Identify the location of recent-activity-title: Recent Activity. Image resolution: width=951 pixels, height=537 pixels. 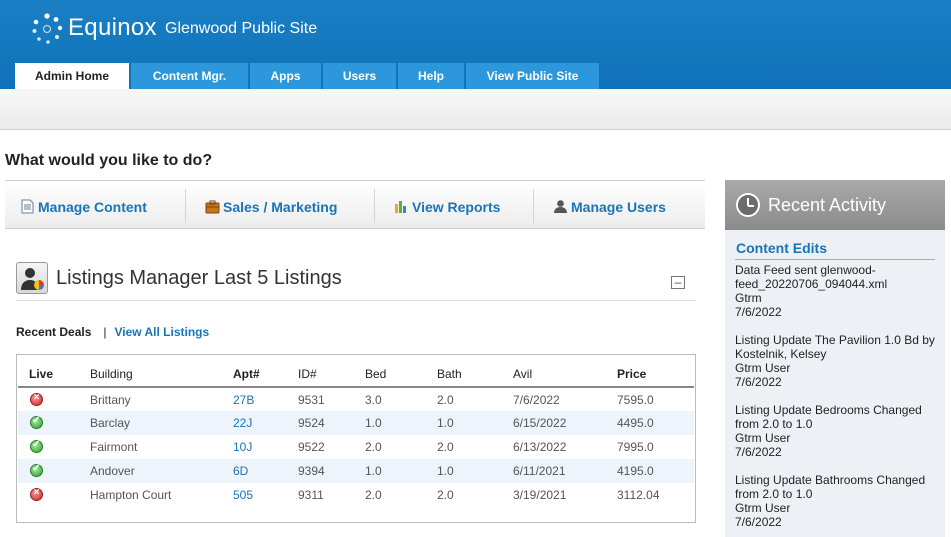
(827, 205).